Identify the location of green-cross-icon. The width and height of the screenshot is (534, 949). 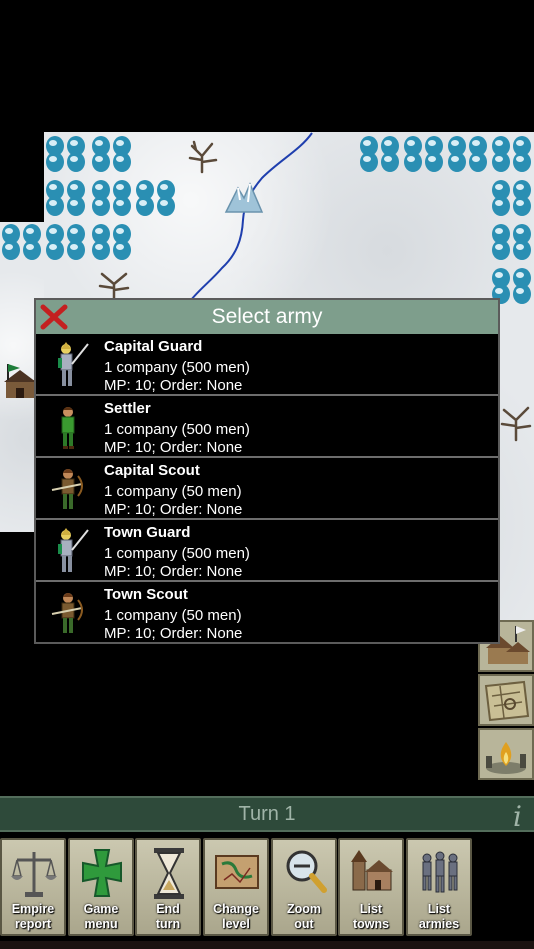
(102, 873).